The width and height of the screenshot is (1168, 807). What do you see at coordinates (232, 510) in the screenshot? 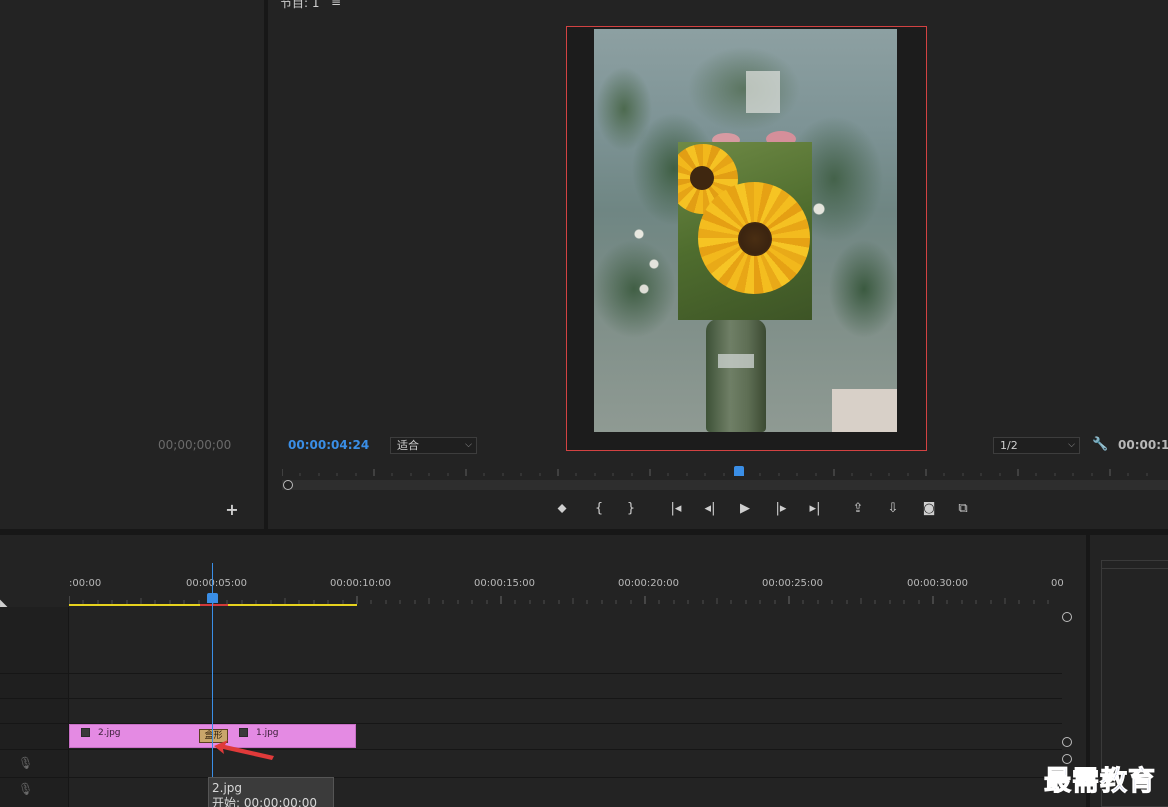
I see `add-button: +` at bounding box center [232, 510].